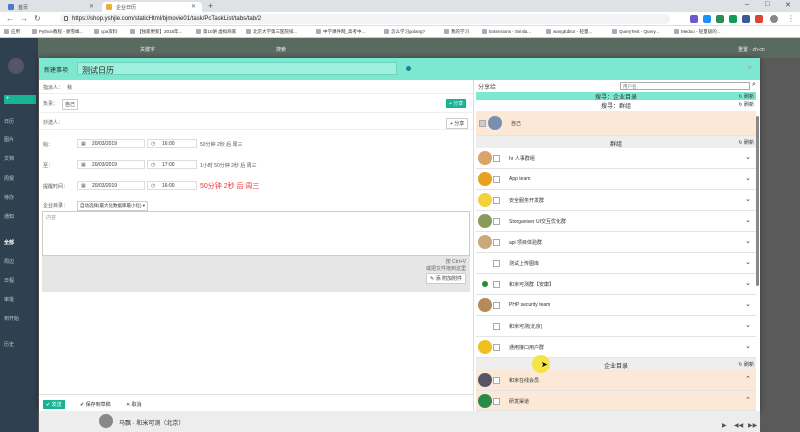  I want to click on group-item: Storganiser UI交互优化群 ⌄, so click(616, 221).